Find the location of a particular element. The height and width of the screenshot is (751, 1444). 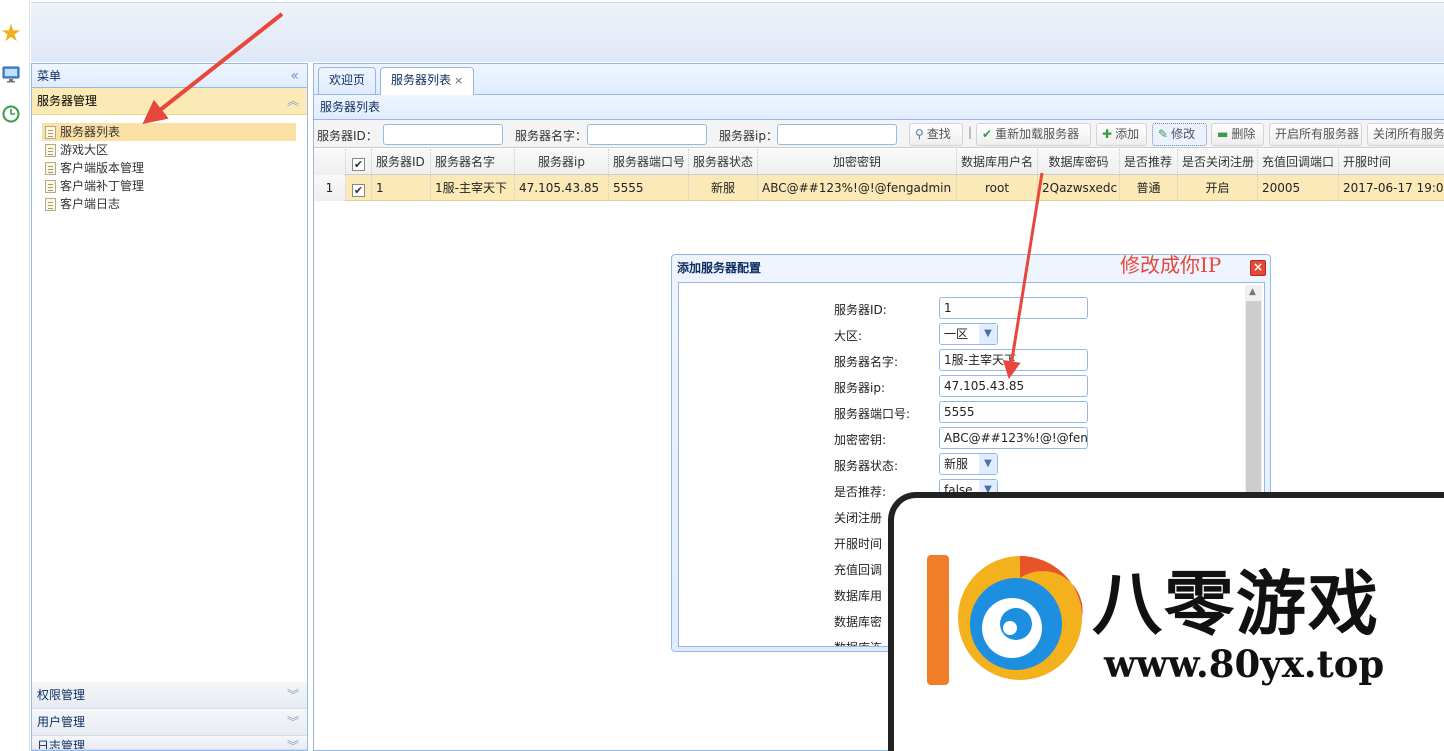

edit-button: ✎ 修改 is located at coordinates (1179, 134).